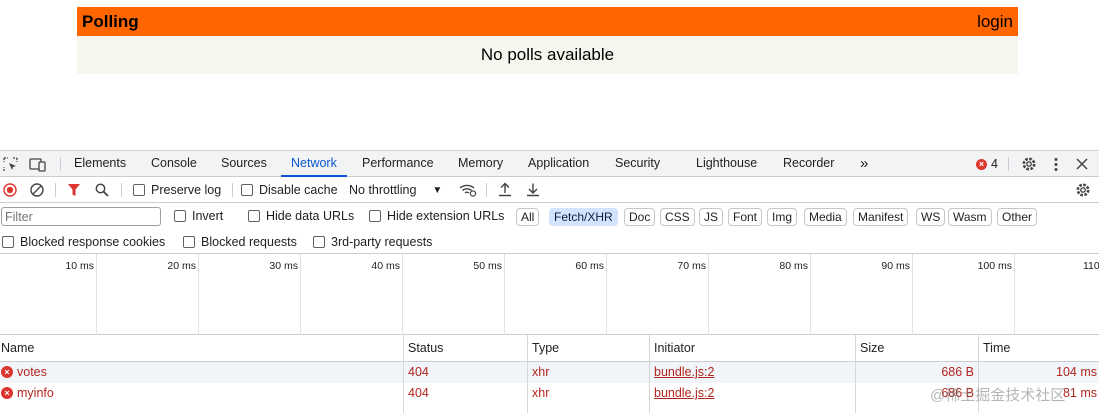 This screenshot has width=1099, height=413. Describe the element at coordinates (825, 217) in the screenshot. I see `chip-media: Media` at that location.